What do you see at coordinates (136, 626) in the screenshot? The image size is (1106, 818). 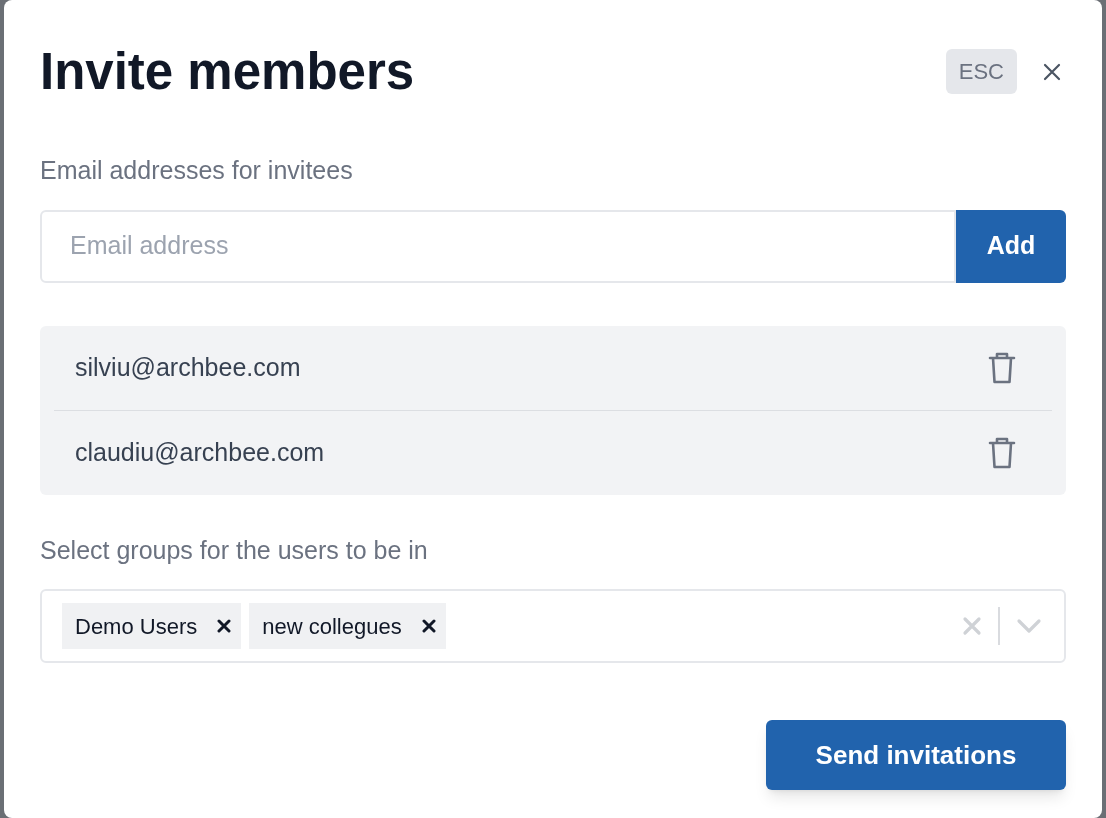 I see `group-name: Demo Users` at bounding box center [136, 626].